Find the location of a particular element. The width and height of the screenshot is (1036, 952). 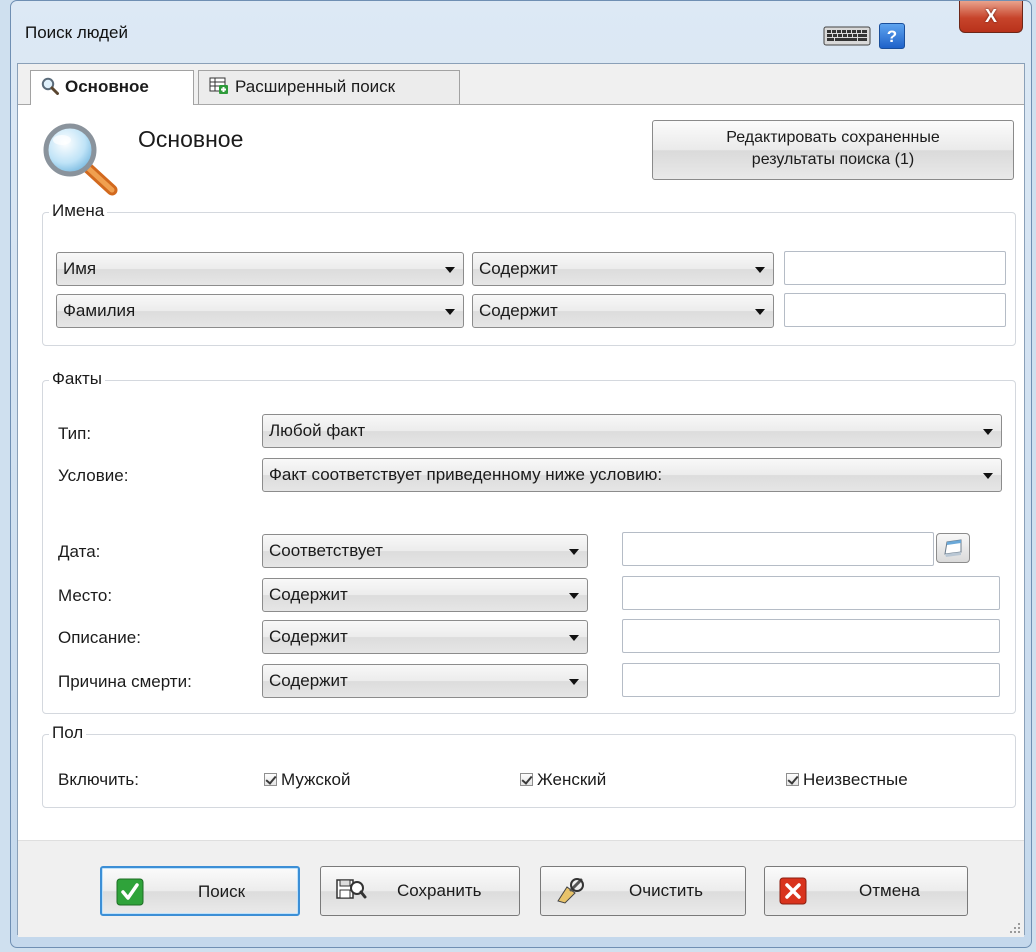

tab-basic-label: Основное is located at coordinates (107, 86).